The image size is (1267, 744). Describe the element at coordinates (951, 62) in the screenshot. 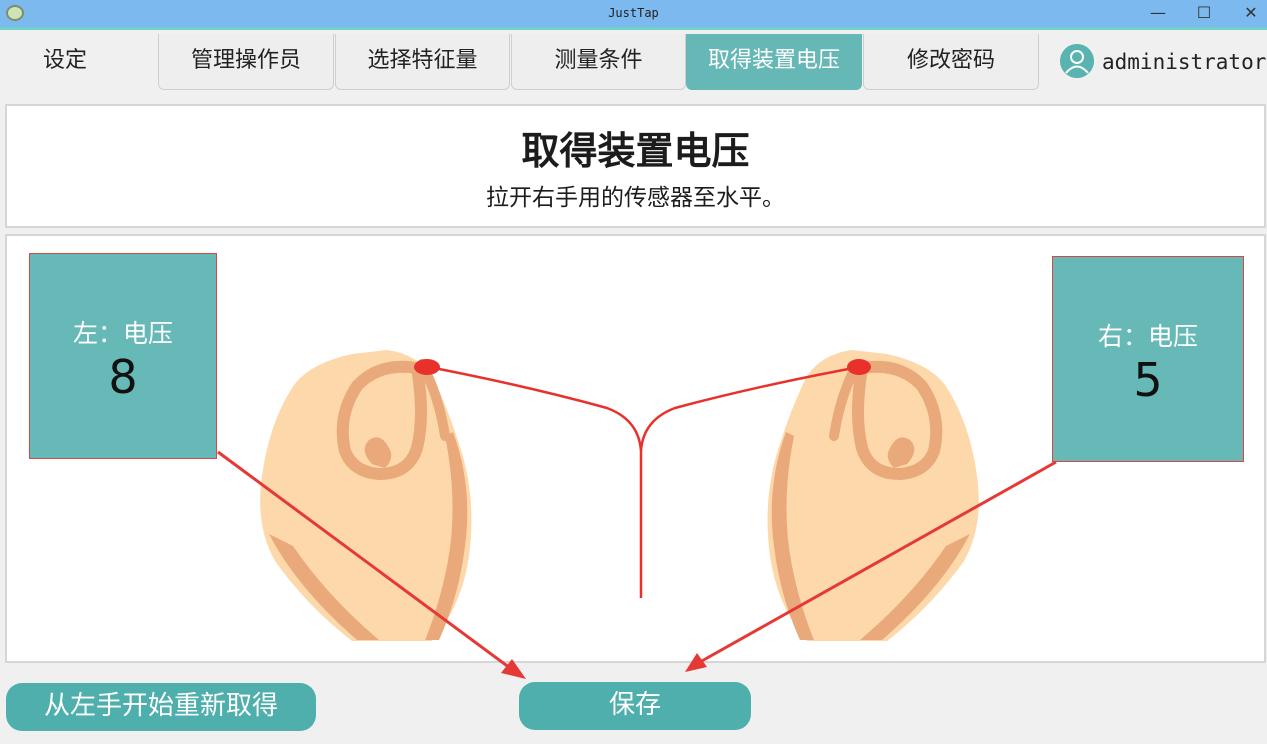

I see `tab-change-password: 修改密码` at that location.